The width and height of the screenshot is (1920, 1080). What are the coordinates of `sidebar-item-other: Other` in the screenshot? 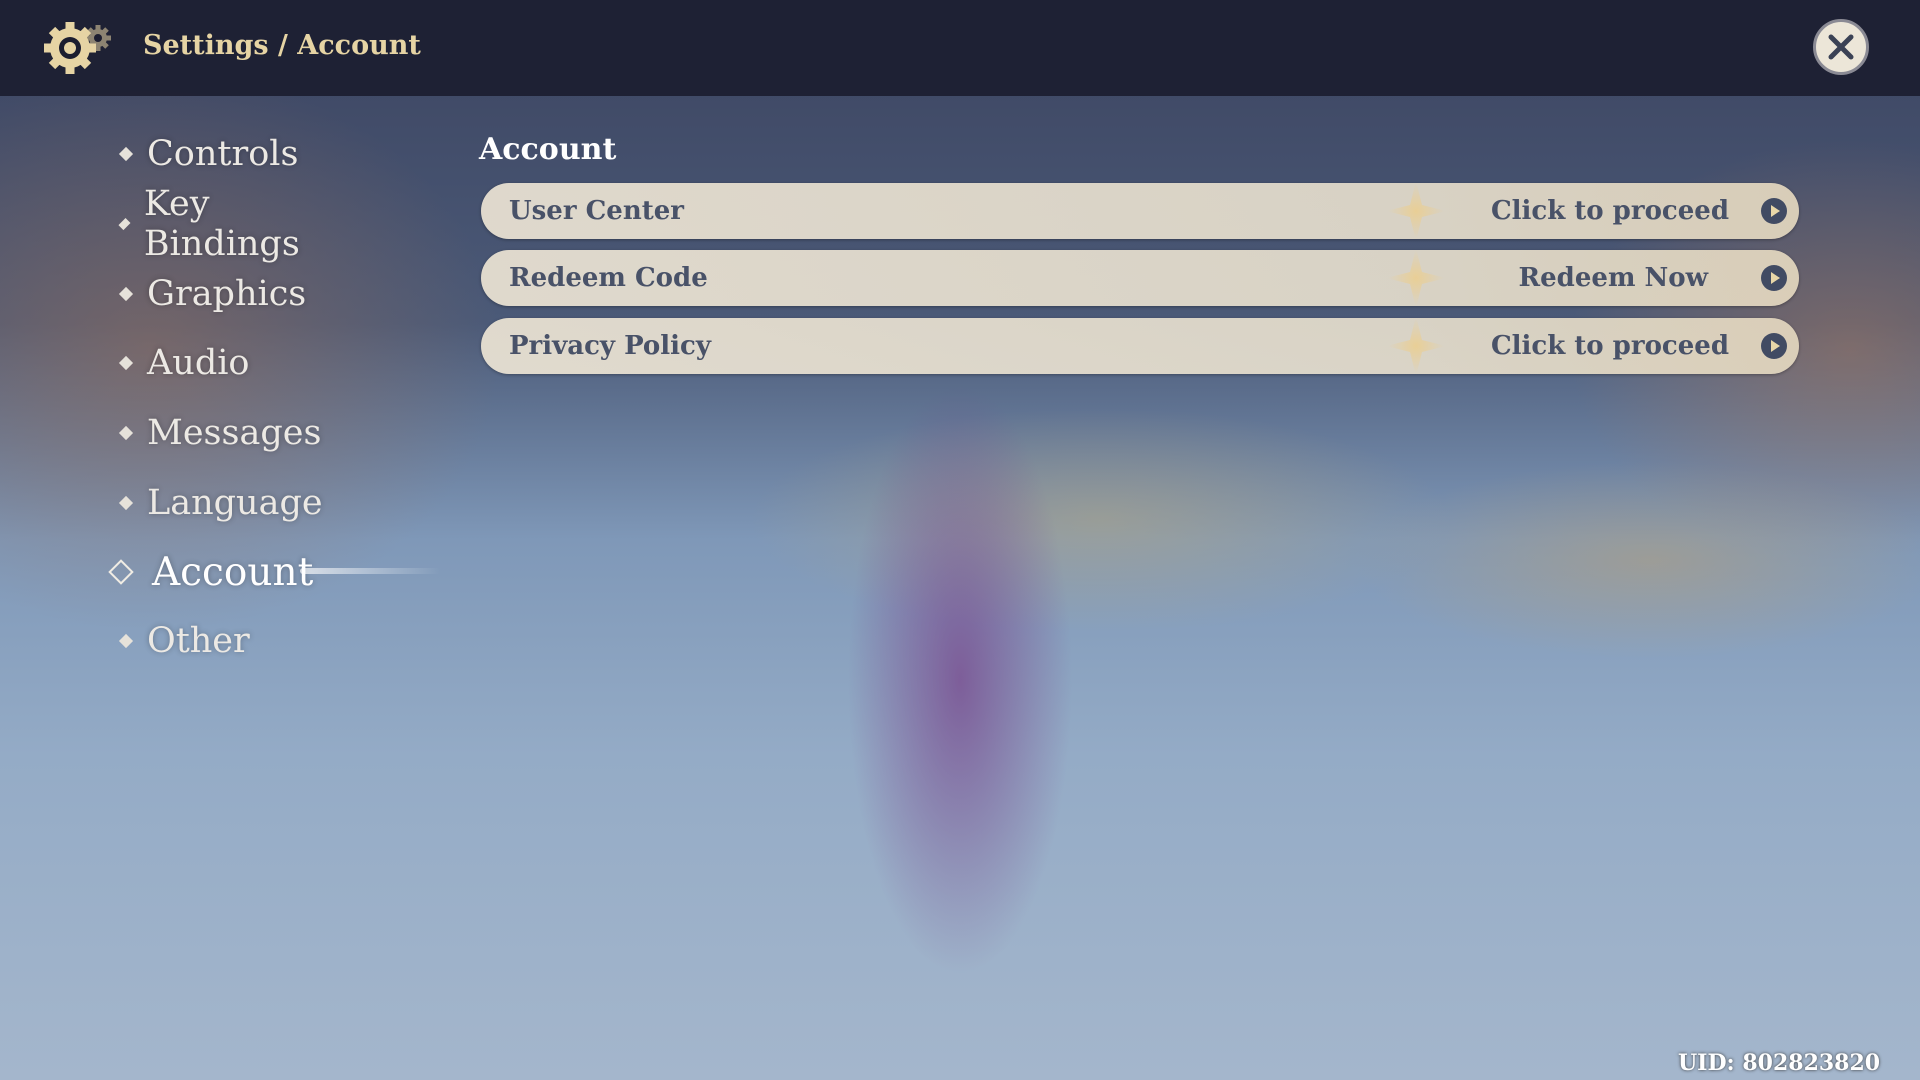 It's located at (183, 641).